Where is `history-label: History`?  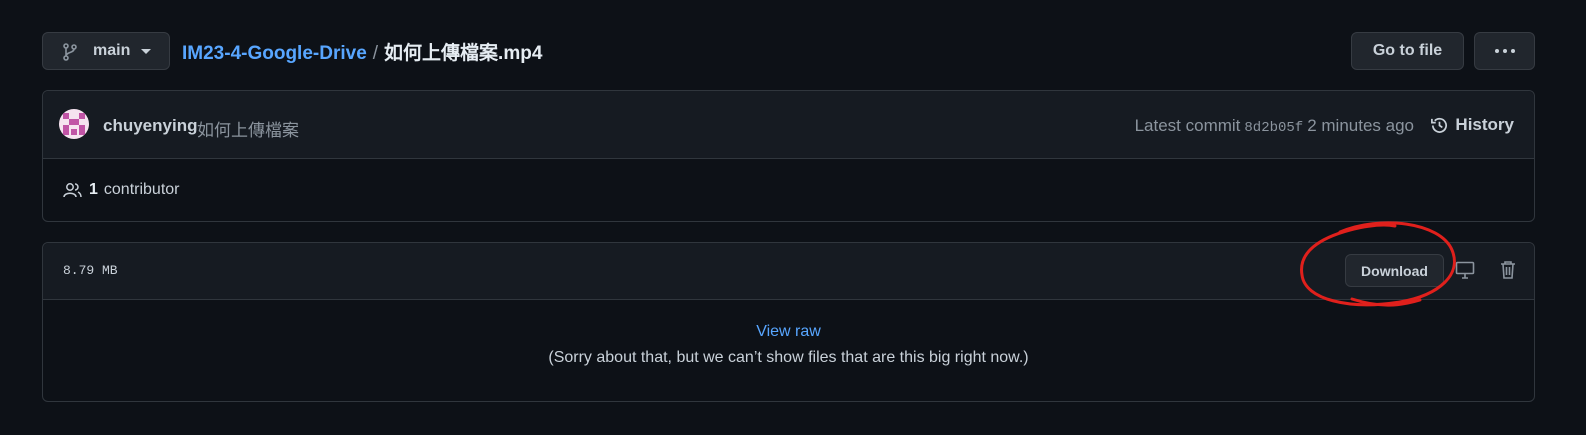 history-label: History is located at coordinates (1484, 124).